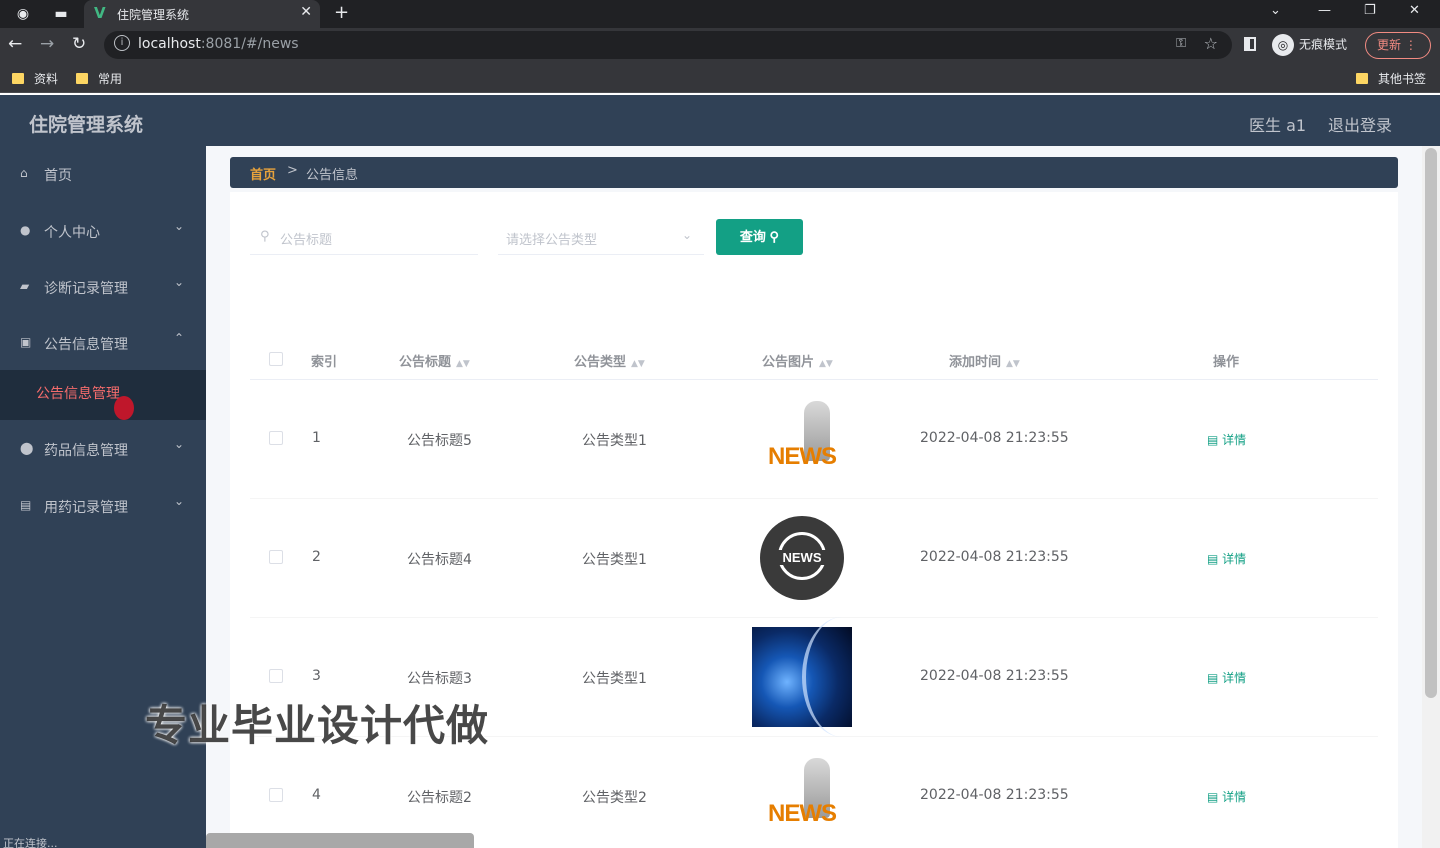  What do you see at coordinates (609, 360) in the screenshot?
I see `header-type: 公告类型 ▲▼` at bounding box center [609, 360].